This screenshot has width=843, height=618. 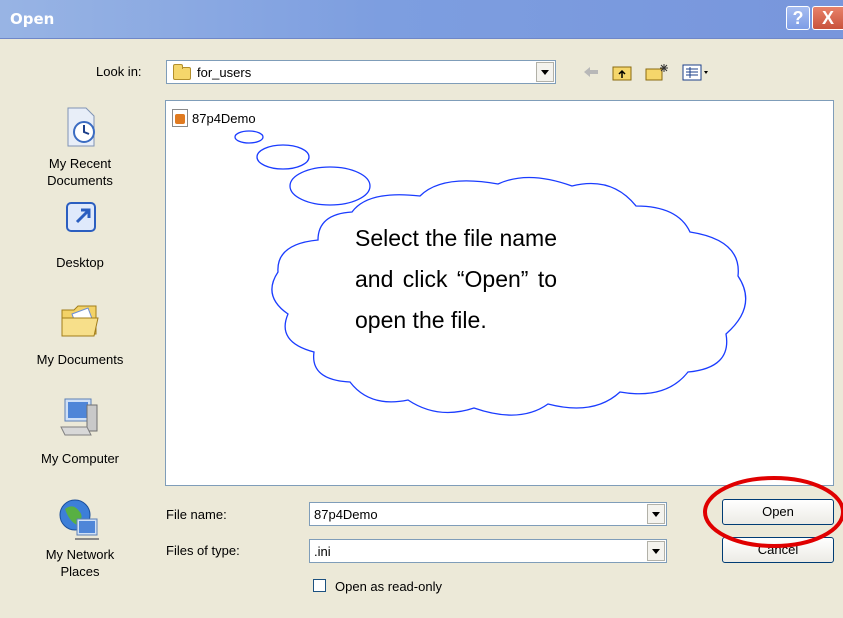 I want to click on back-button, so click(x=591, y=72).